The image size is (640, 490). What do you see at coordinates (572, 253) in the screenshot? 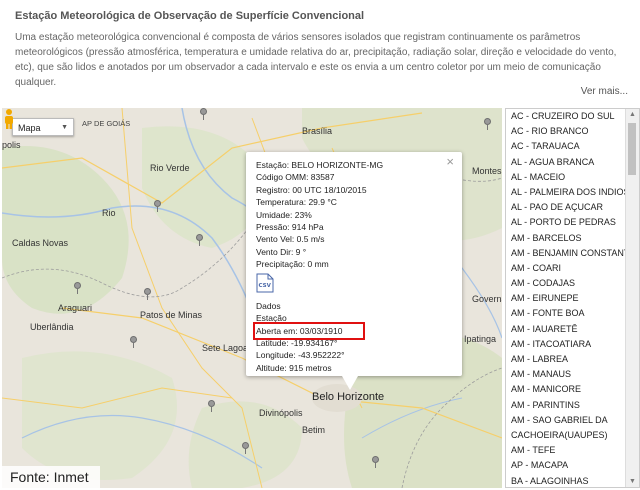
I see `station-list-item: AM - BENJAMIN CONSTANT` at bounding box center [572, 253].